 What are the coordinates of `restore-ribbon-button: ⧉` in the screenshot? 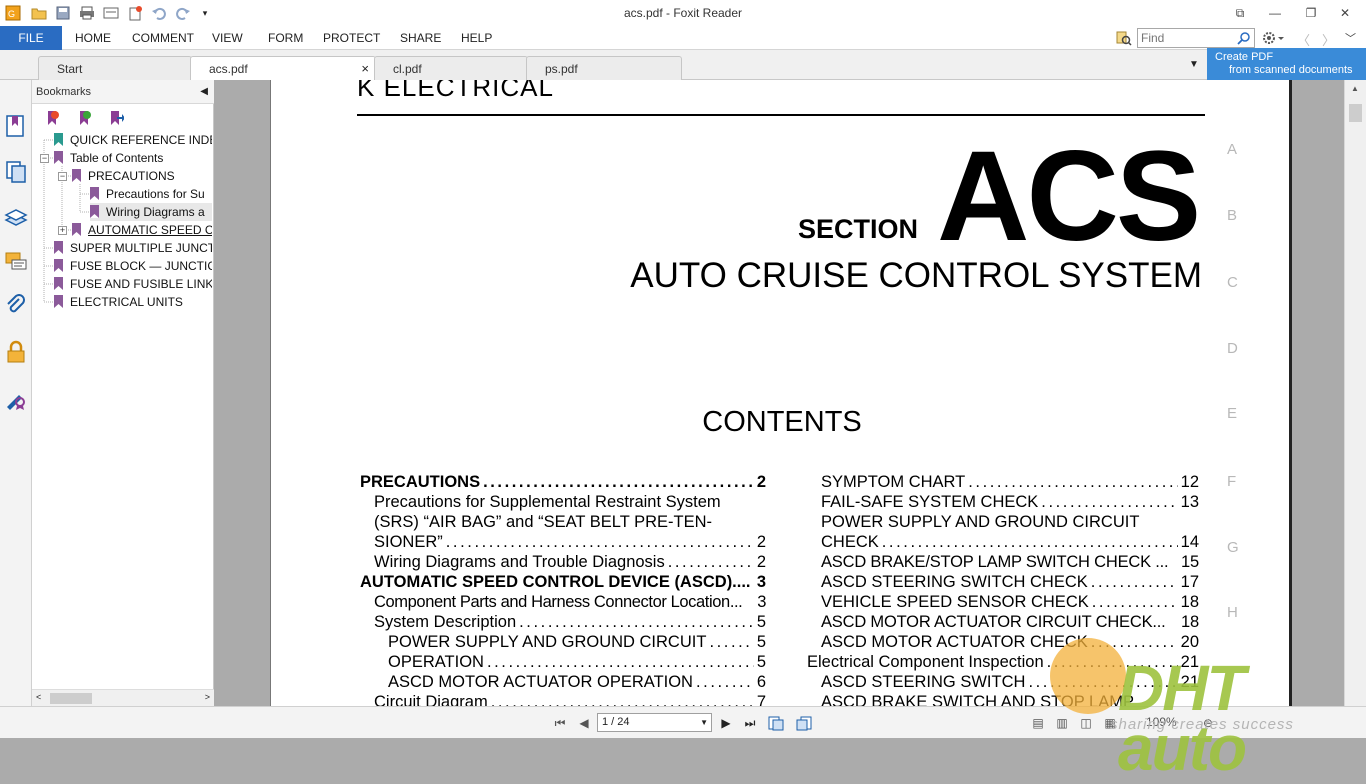 It's located at (1240, 13).